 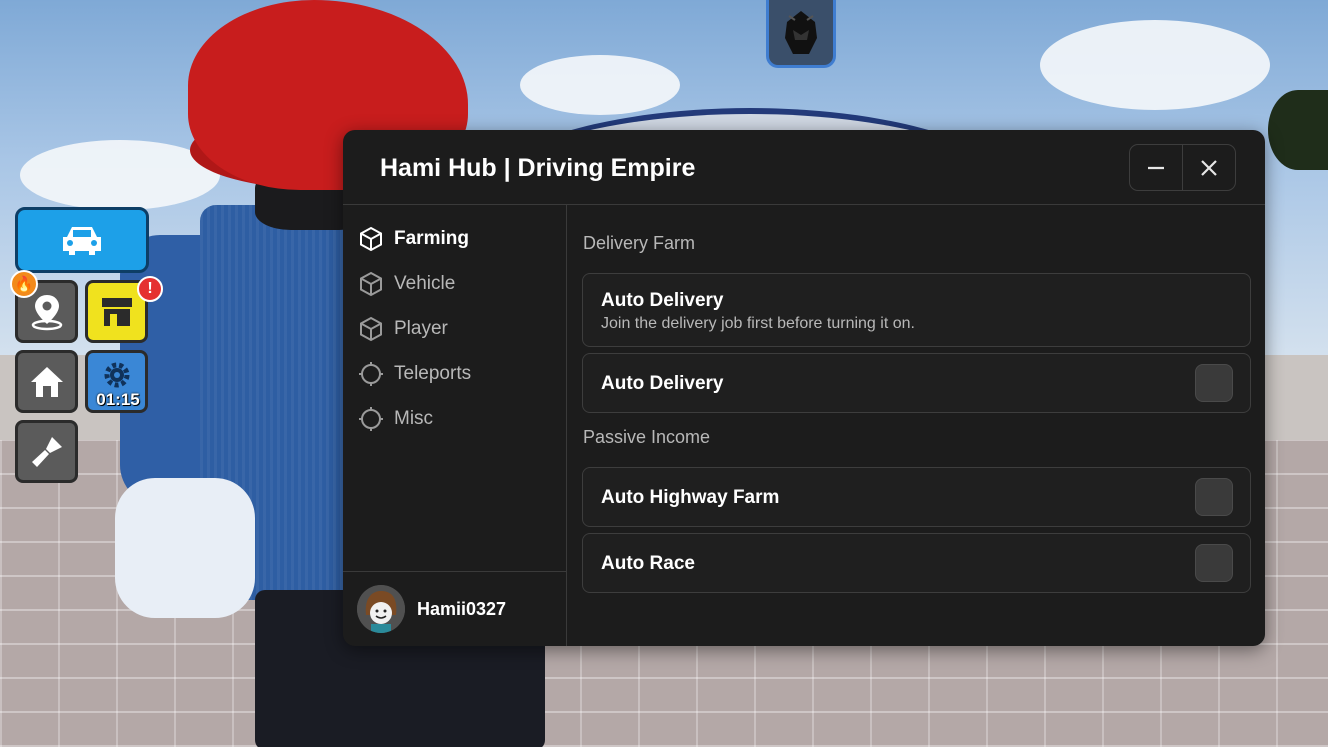 I want to click on sidebar-item-farming: Farming, so click(x=413, y=239).